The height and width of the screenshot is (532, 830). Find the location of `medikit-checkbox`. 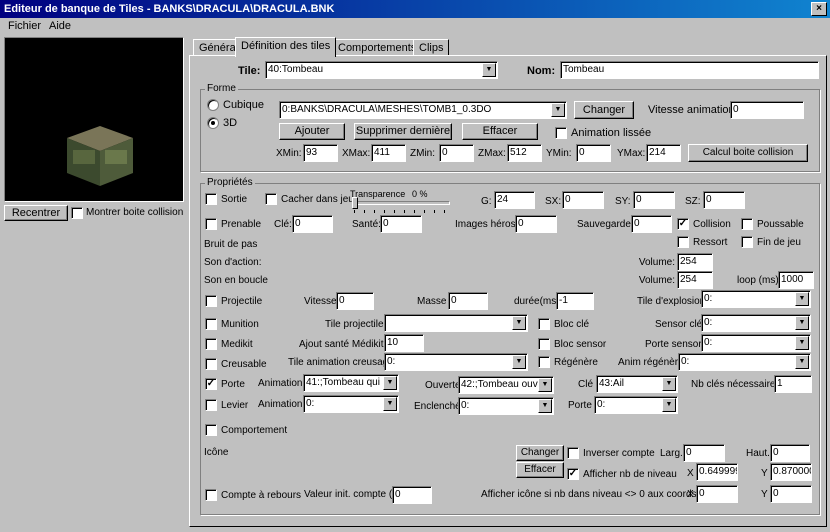

medikit-checkbox is located at coordinates (211, 344).